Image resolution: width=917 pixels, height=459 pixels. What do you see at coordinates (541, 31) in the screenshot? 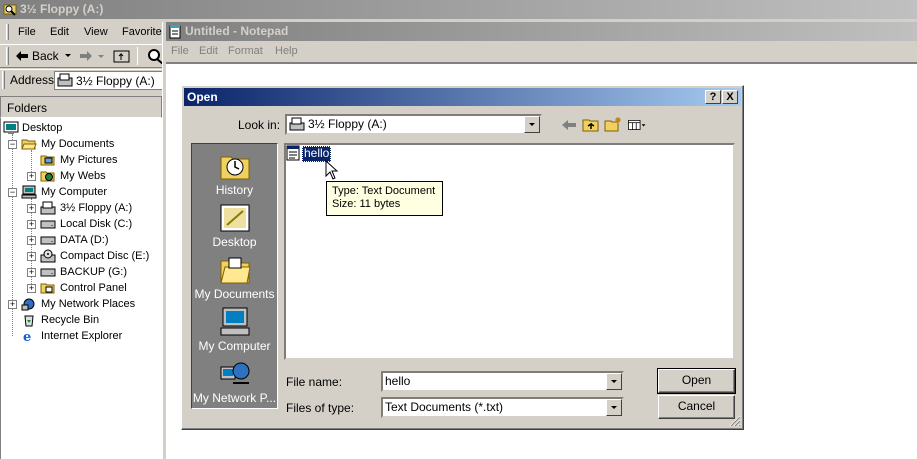
I see `notepad-title-bar: Untitled - Notepad` at bounding box center [541, 31].